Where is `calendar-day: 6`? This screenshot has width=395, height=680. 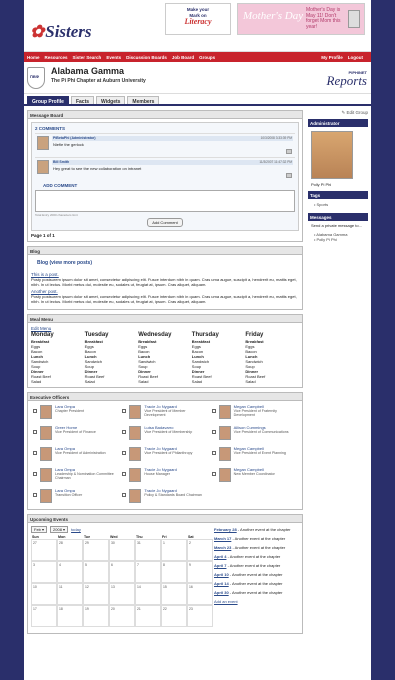
calendar-day: 6 is located at coordinates (122, 572).